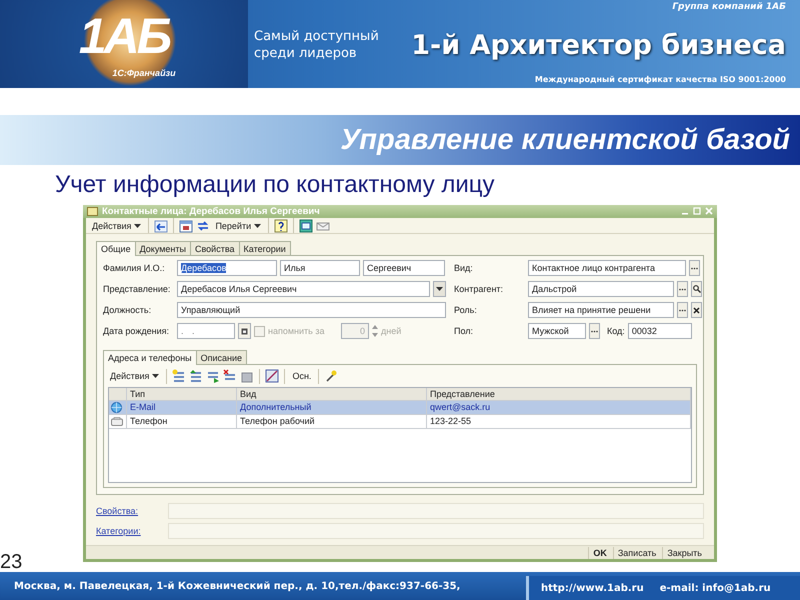 This screenshot has width=800, height=600. What do you see at coordinates (150, 358) in the screenshot?
I see `tab: Адреса и телефоны` at bounding box center [150, 358].